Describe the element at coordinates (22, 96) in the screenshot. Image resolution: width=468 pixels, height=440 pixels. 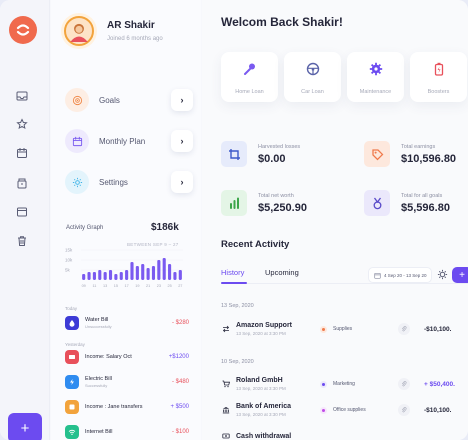
I see `inbox-icon` at that location.